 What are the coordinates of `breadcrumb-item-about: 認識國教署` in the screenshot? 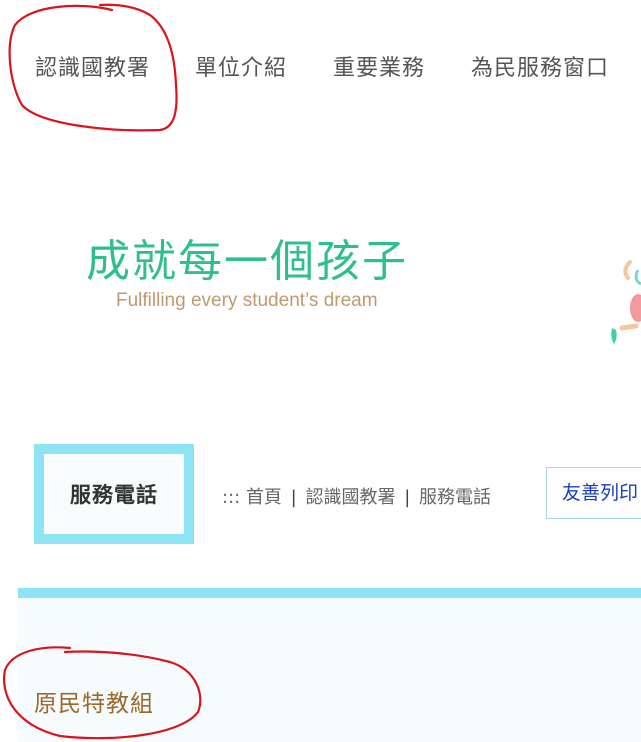 It's located at (350, 497).